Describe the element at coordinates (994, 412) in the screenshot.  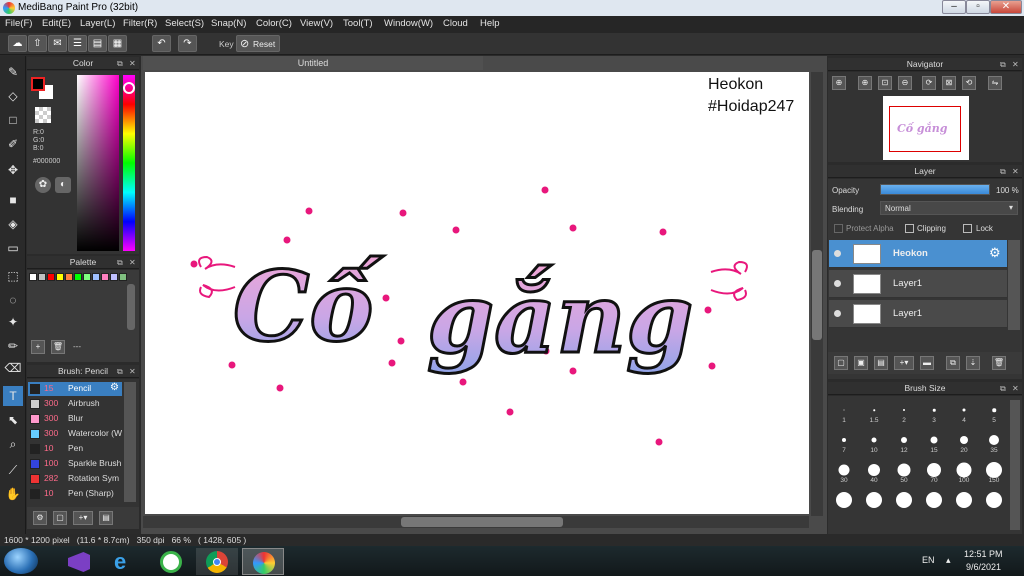
I see `brush-size-cell: 5` at that location.